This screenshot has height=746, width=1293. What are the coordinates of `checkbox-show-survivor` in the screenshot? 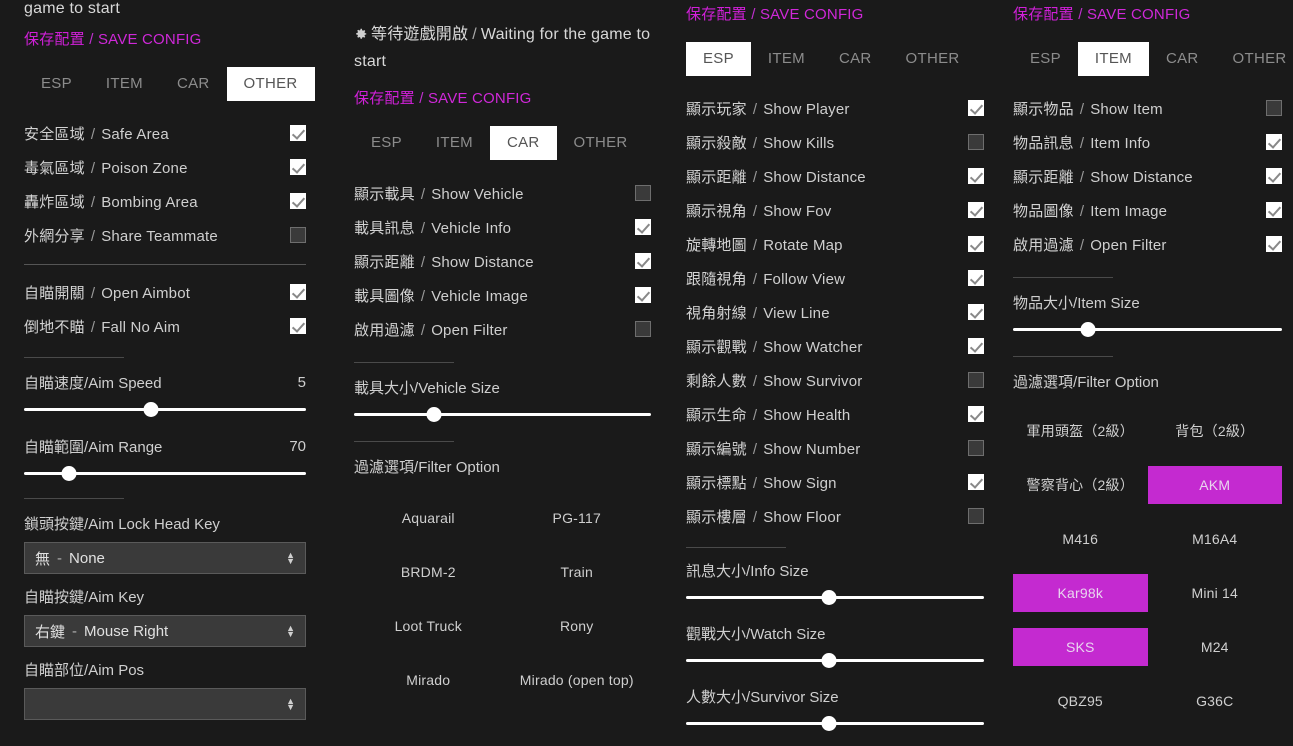 It's located at (976, 380).